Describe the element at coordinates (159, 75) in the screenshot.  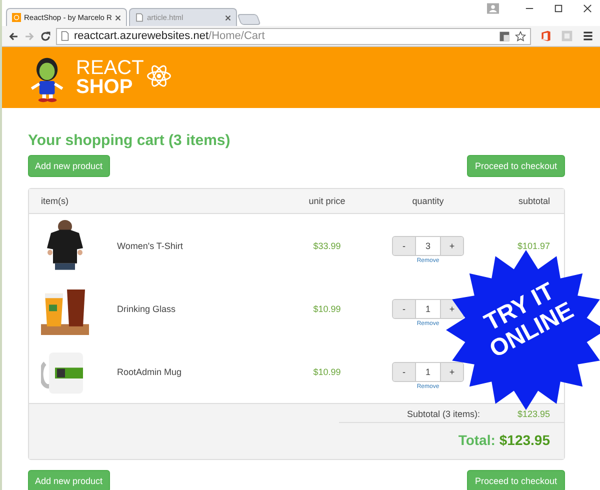
I see `atom-icon` at that location.